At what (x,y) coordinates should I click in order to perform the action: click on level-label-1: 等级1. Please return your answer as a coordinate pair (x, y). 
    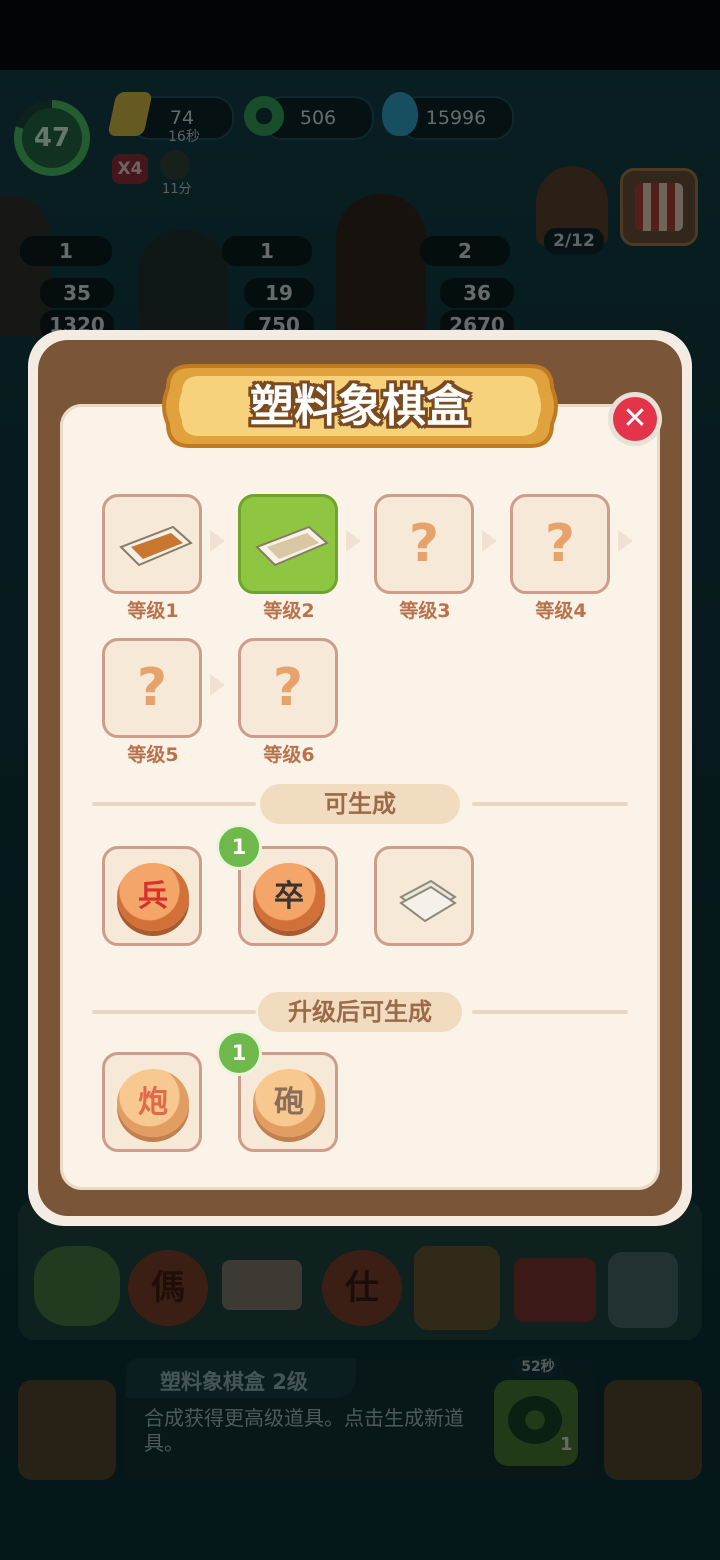
    Looking at the image, I should click on (153, 611).